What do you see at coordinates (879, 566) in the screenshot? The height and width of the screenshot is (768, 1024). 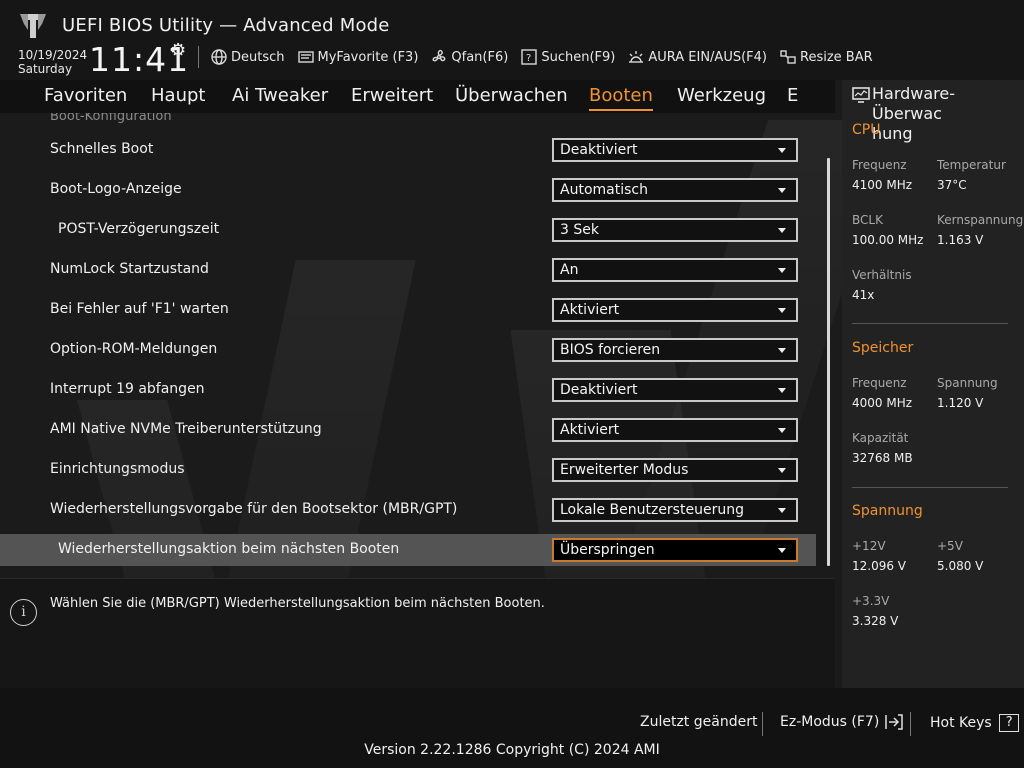 I see `v12-value: 12.096 V` at bounding box center [879, 566].